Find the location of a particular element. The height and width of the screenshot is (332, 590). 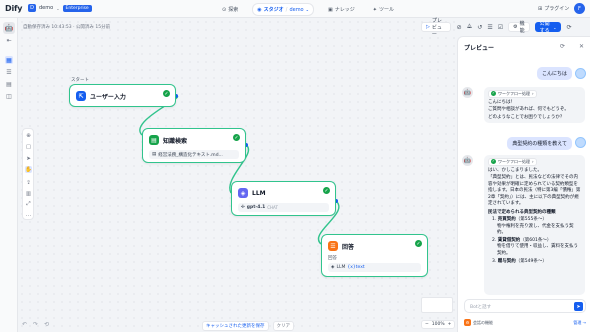

list-item: 2. 賃貸借契約（第601条〜） 物を借りて使用・収益し、賃料を支払う契約。 is located at coordinates (534, 248).